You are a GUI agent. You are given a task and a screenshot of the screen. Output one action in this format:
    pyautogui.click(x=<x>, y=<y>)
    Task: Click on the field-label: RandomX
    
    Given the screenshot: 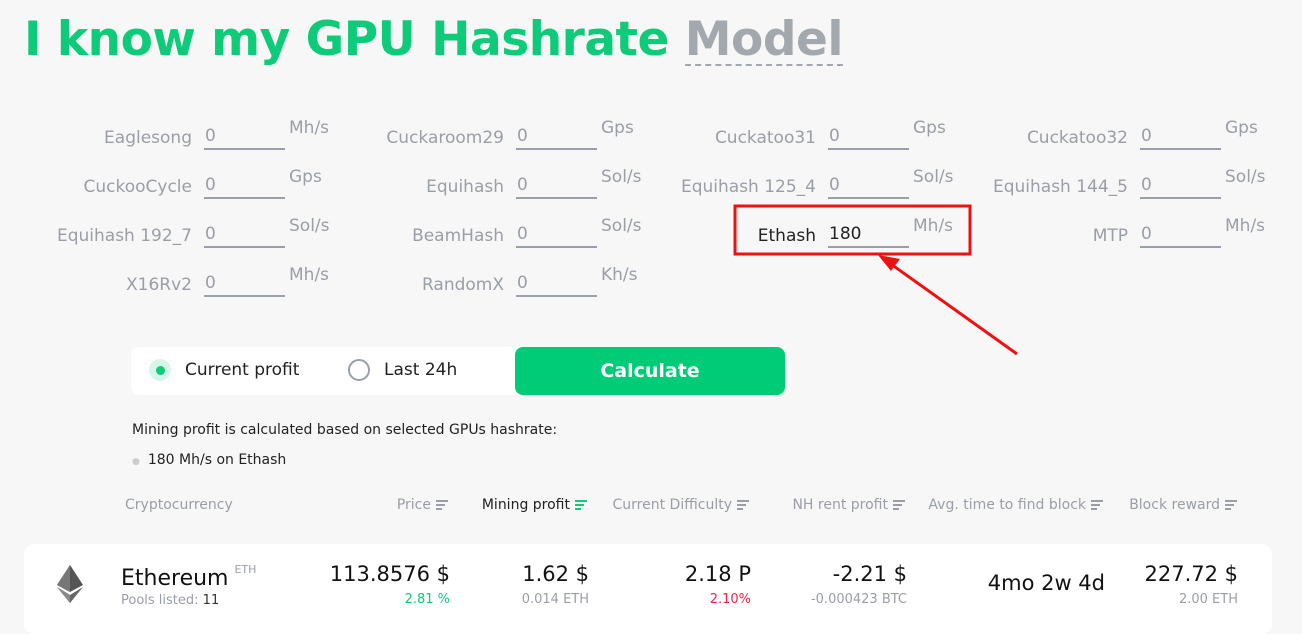 What is the action you would take?
    pyautogui.click(x=462, y=285)
    